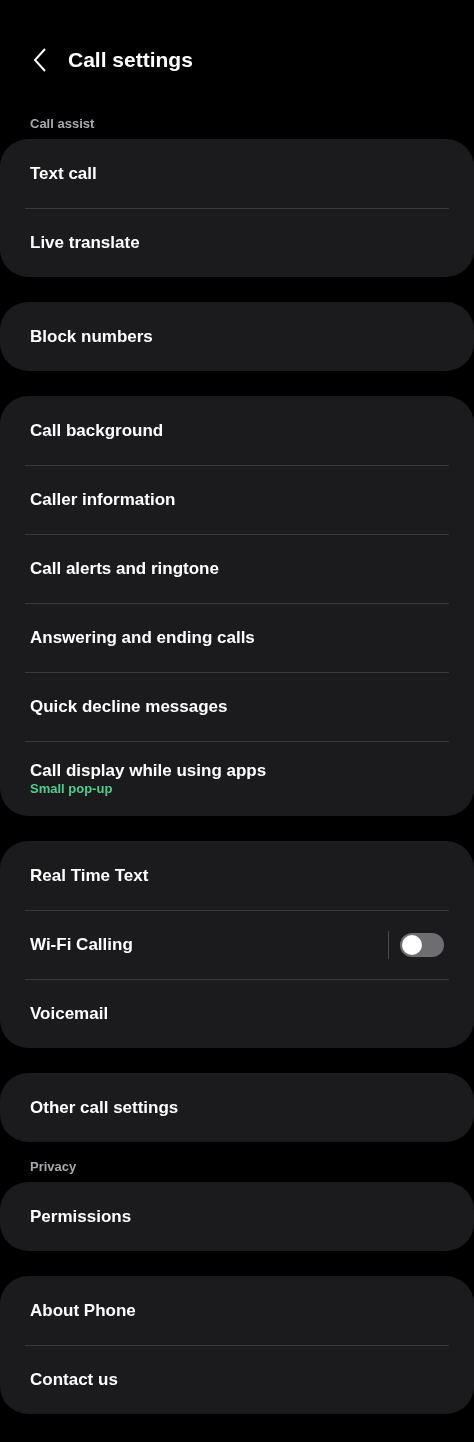 The height and width of the screenshot is (1442, 474). Describe the element at coordinates (72, 789) in the screenshot. I see `setting-value: Small pop-up` at that location.